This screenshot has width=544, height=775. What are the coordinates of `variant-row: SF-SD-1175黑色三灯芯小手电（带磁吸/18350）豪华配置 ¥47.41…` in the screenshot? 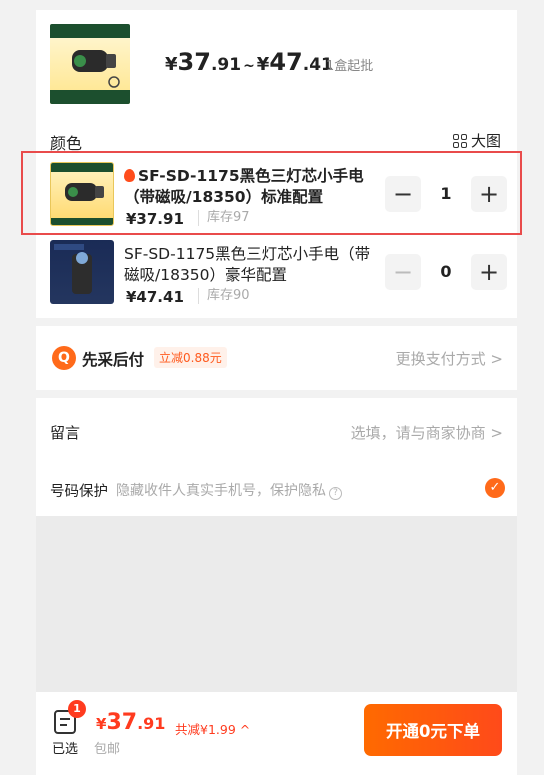 It's located at (280, 273).